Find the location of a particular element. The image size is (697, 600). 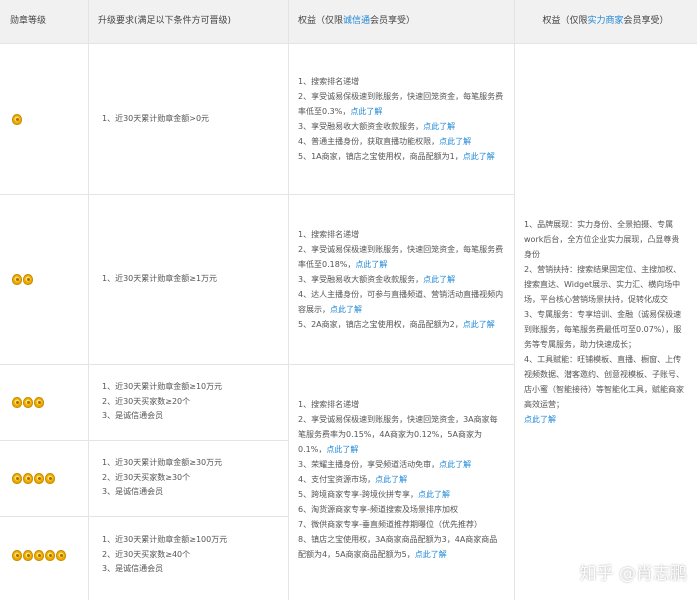

header-rights2-prefix: 权益（仅限 is located at coordinates (565, 21).